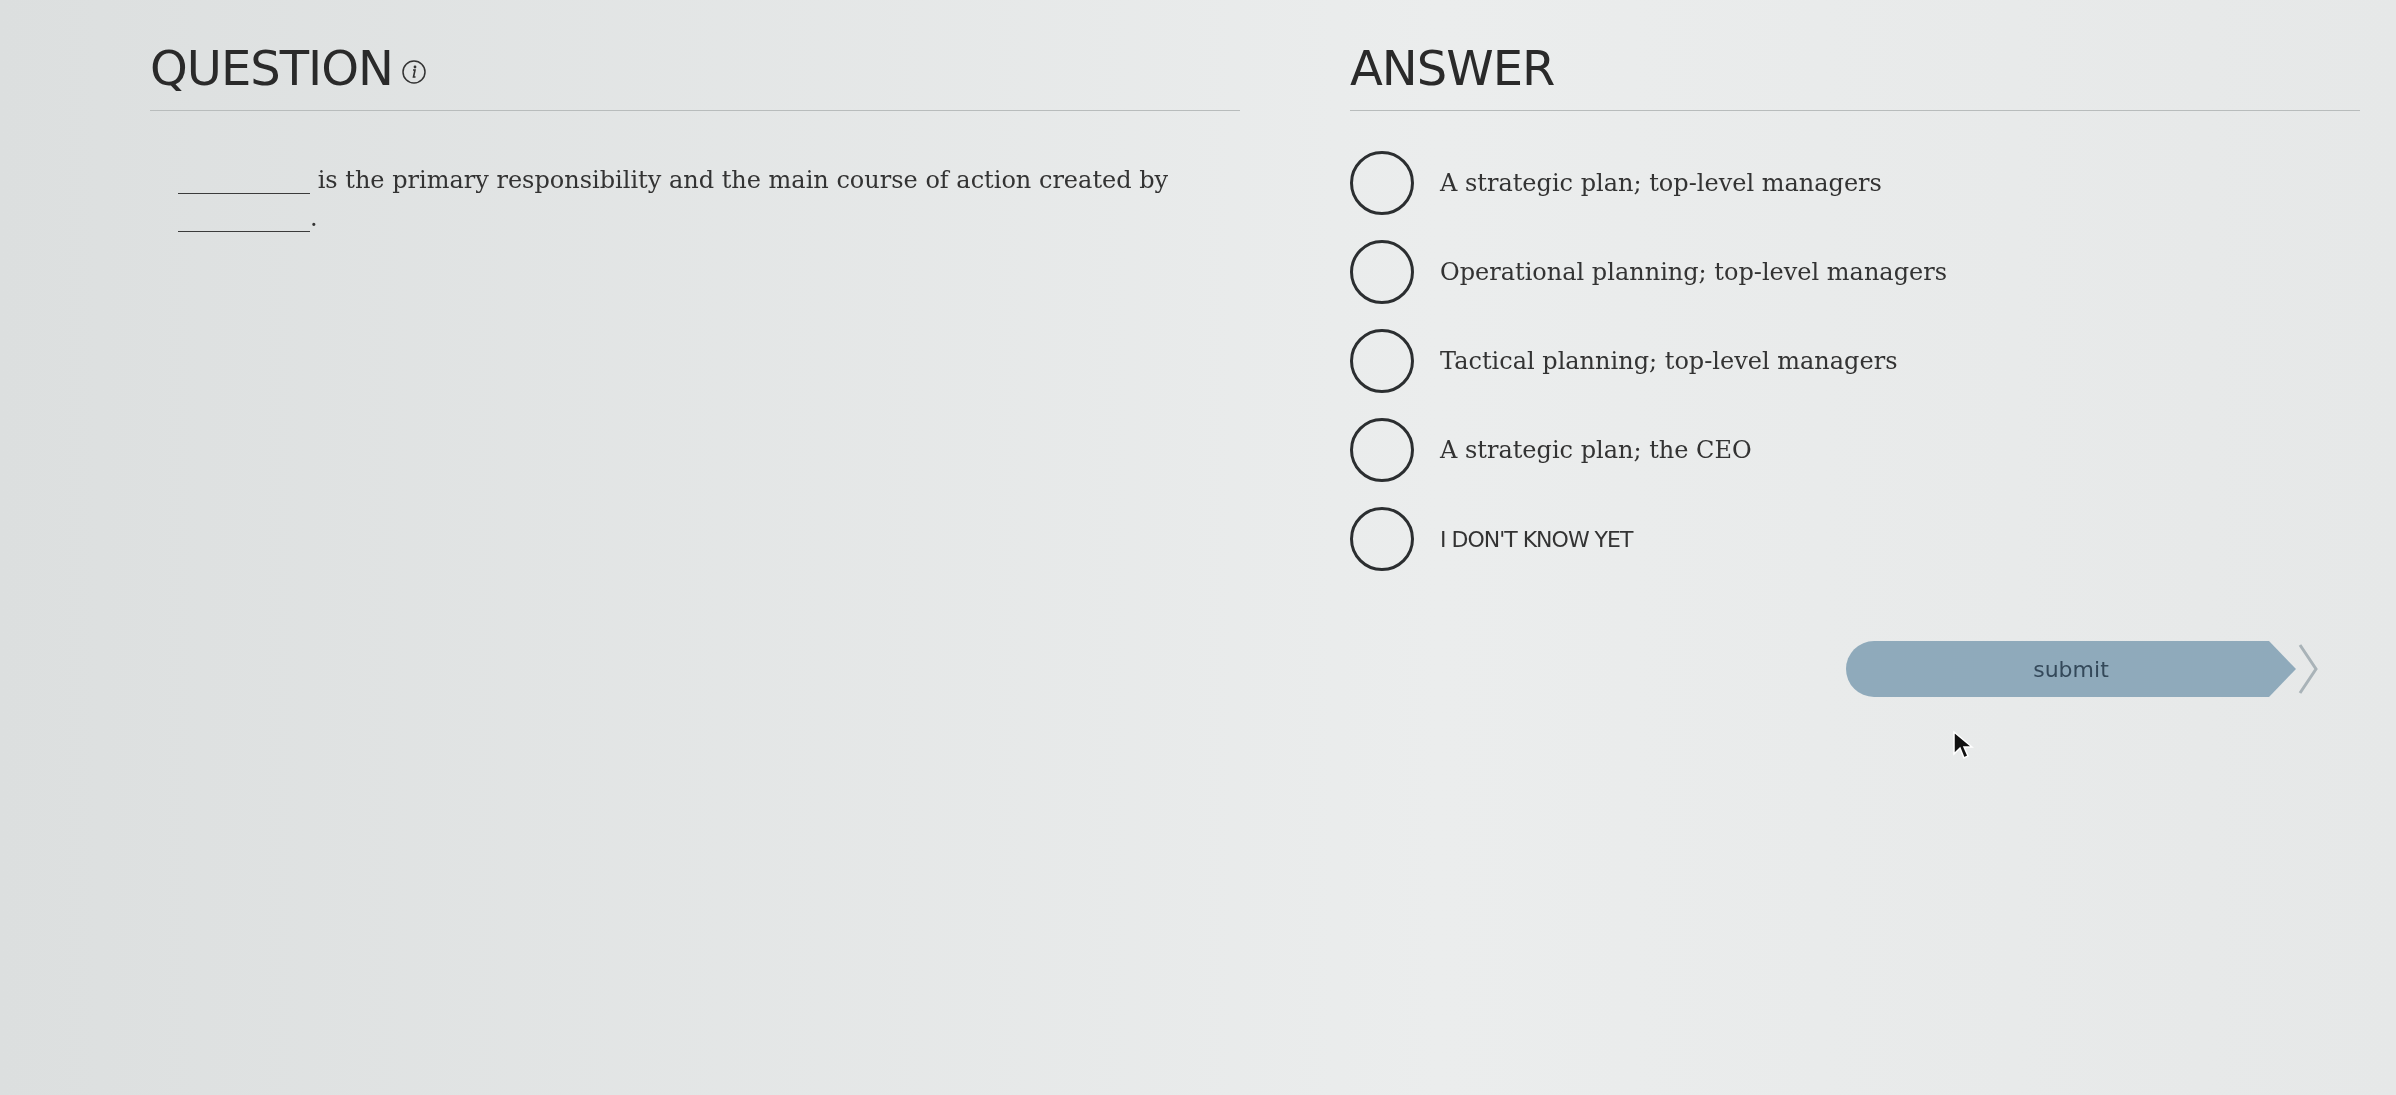 The image size is (2396, 1095). What do you see at coordinates (1963, 745) in the screenshot?
I see `mouse-cursor-icon` at bounding box center [1963, 745].